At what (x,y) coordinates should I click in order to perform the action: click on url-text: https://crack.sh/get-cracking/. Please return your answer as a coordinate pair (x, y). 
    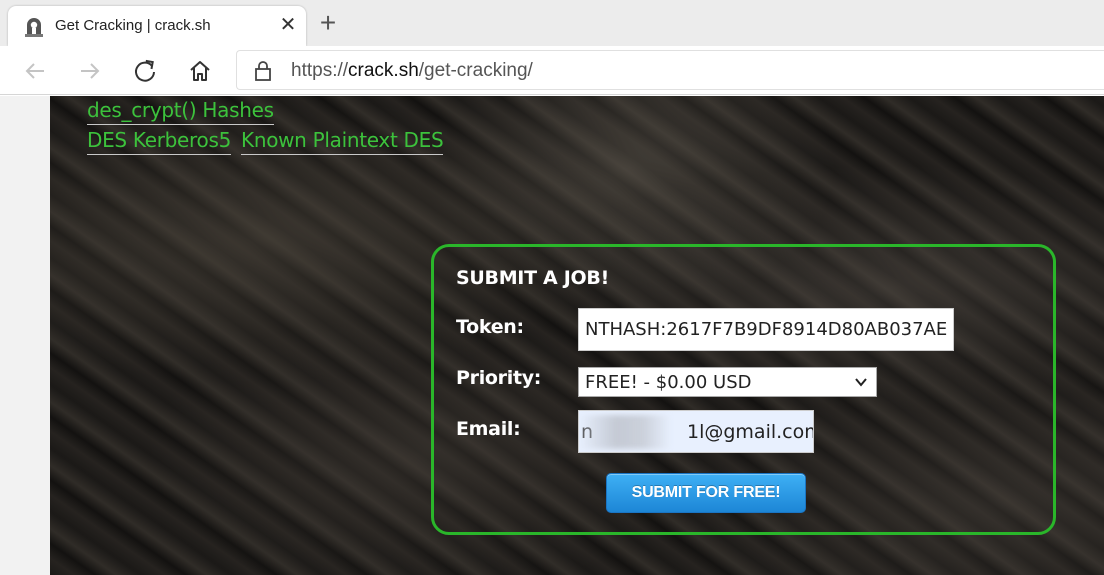
    Looking at the image, I should click on (412, 71).